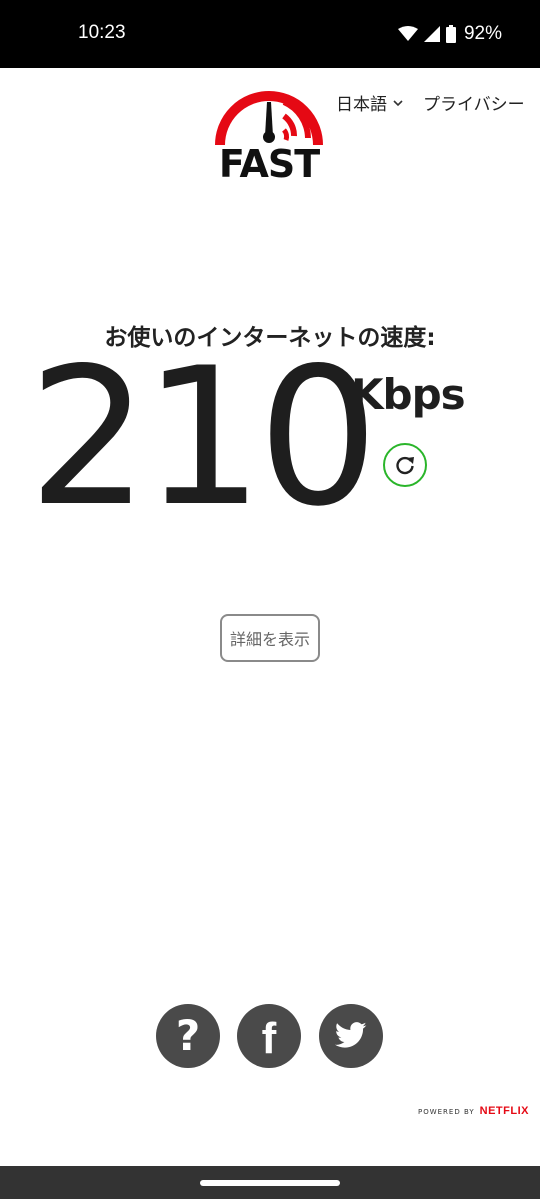 This screenshot has height=1199, width=540. Describe the element at coordinates (504, 1111) in the screenshot. I see `netflix-logo: NETFLIX` at that location.